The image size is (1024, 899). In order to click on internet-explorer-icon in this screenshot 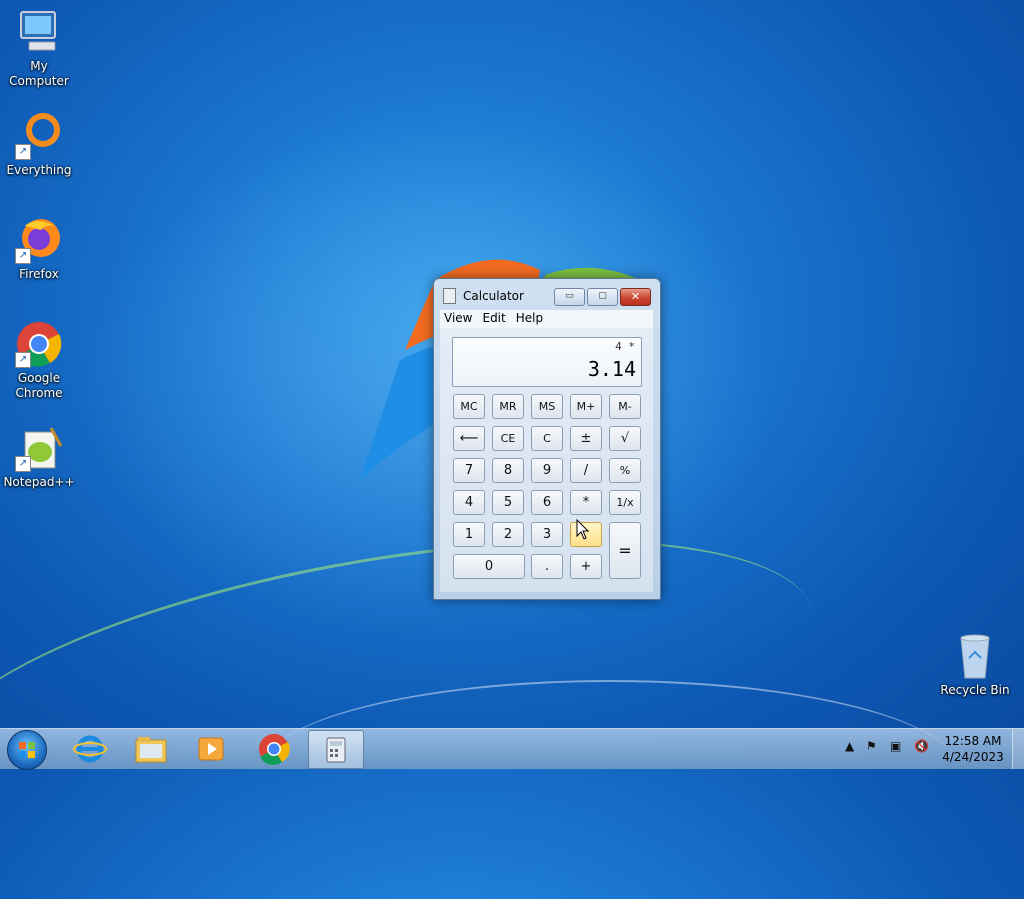, I will do `click(90, 749)`.